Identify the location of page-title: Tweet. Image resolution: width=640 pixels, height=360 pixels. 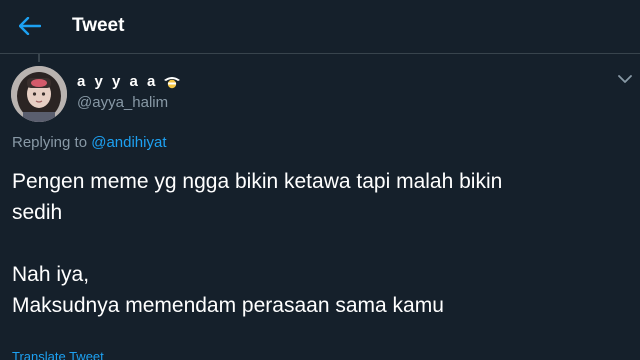
(98, 25).